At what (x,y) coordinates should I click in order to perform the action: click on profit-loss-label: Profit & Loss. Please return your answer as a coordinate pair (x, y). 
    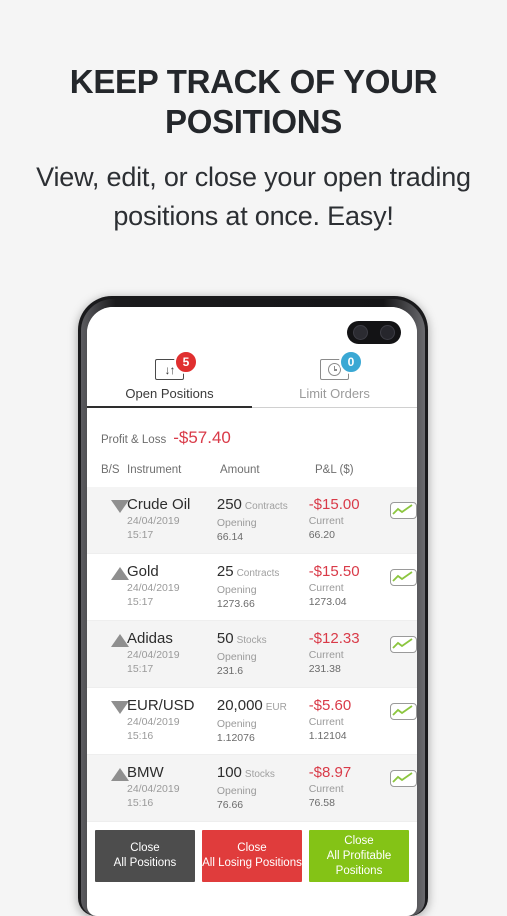
    Looking at the image, I should click on (134, 440).